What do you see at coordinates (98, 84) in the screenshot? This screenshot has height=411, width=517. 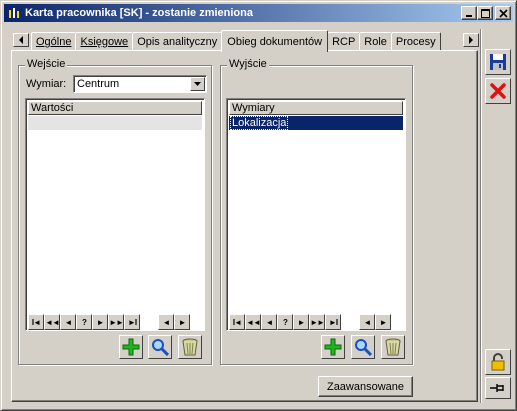 I see `dimension-value: Centrum` at bounding box center [98, 84].